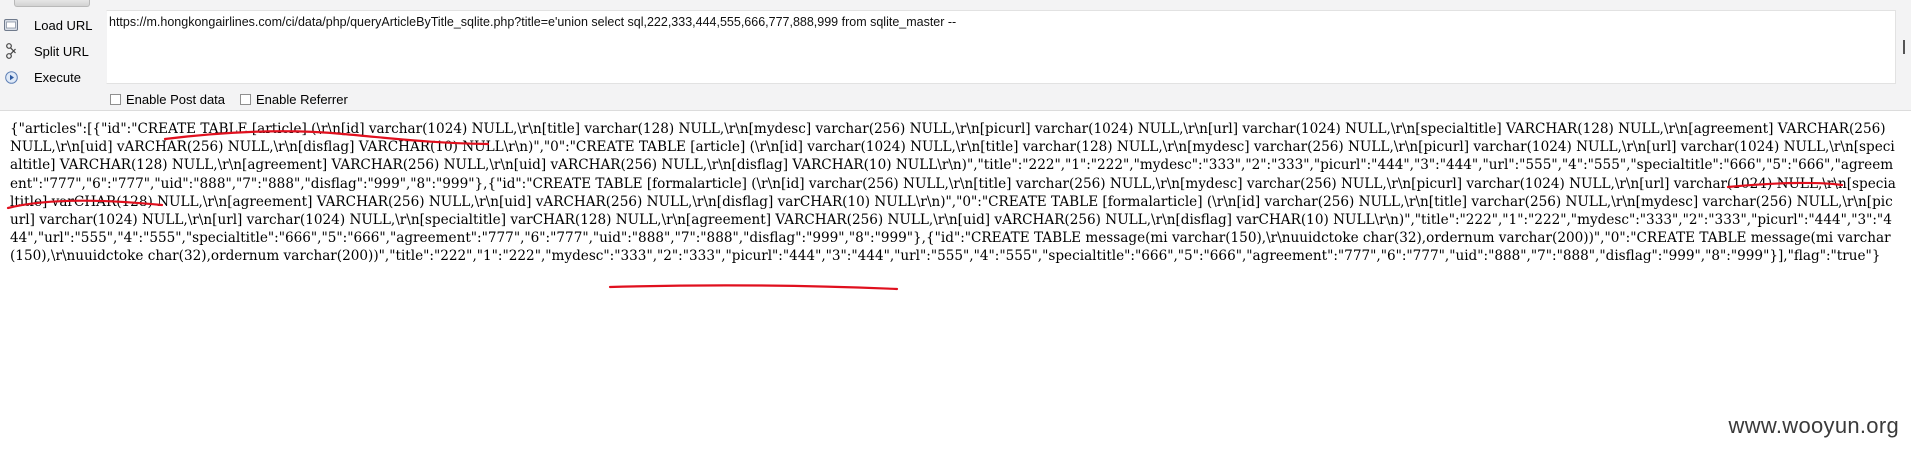 The height and width of the screenshot is (456, 1911). What do you see at coordinates (11, 77) in the screenshot?
I see `execute-icon` at bounding box center [11, 77].